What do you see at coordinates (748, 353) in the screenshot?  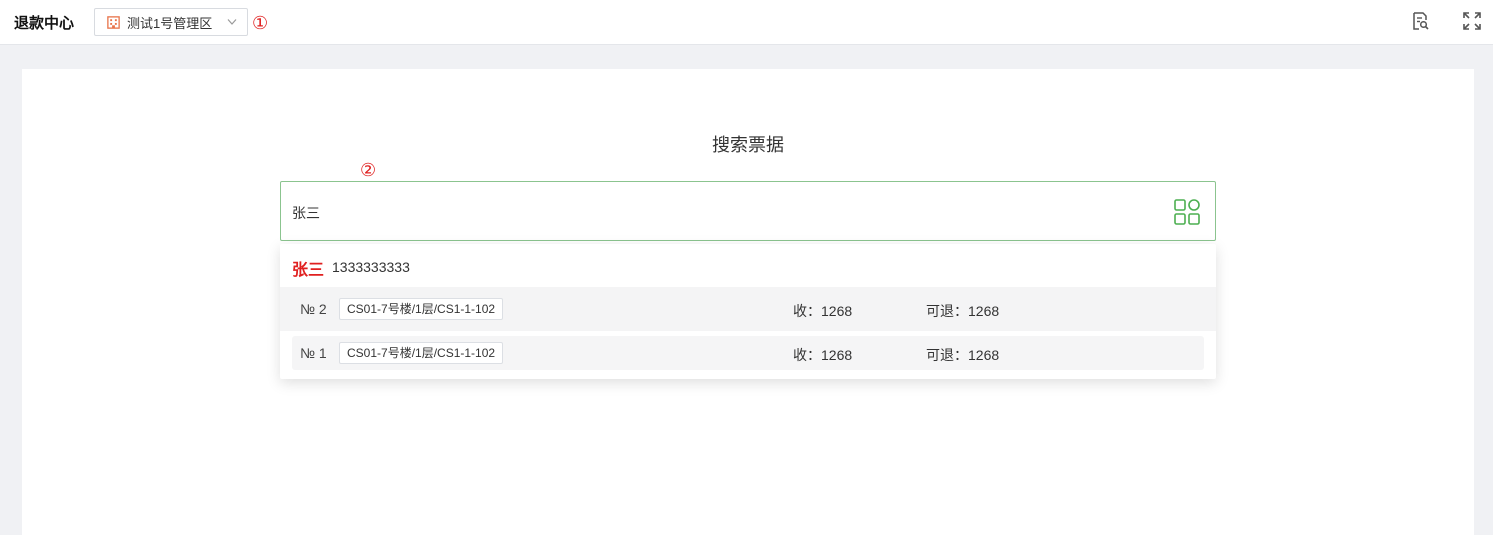 I see `ticket-row: № 1 CS01-7号楼/1层/CS1-1-102 收：1268 可退：1268` at bounding box center [748, 353].